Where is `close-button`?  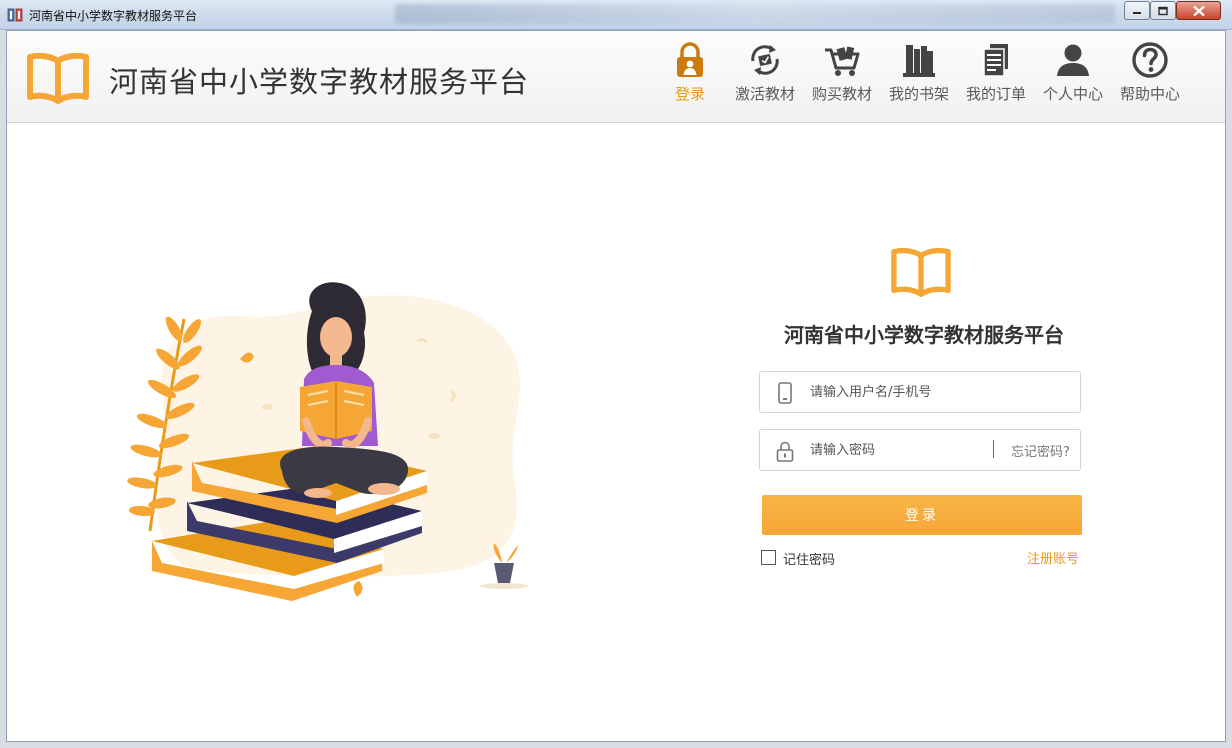 close-button is located at coordinates (1198, 10).